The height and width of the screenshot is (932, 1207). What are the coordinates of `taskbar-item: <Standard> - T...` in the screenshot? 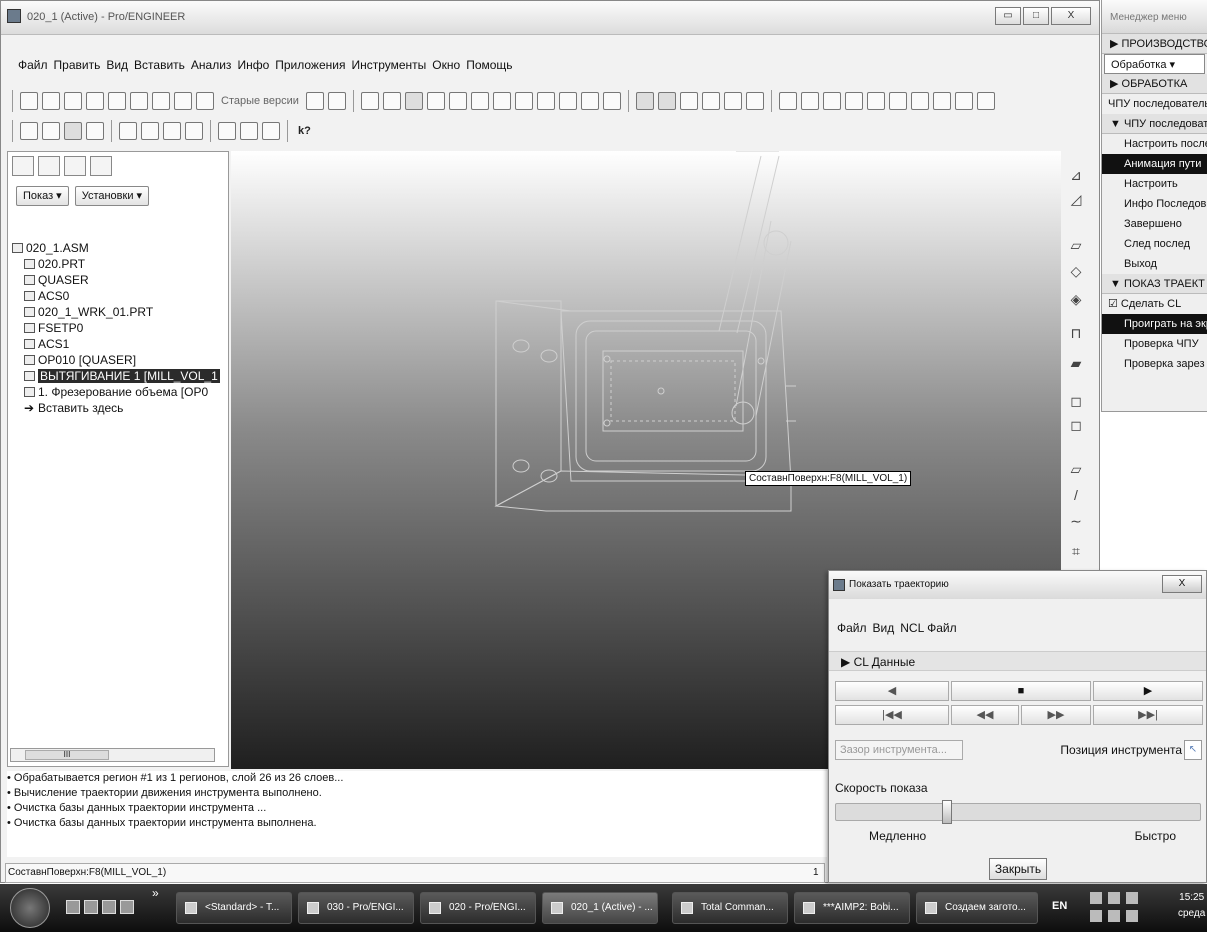 It's located at (234, 908).